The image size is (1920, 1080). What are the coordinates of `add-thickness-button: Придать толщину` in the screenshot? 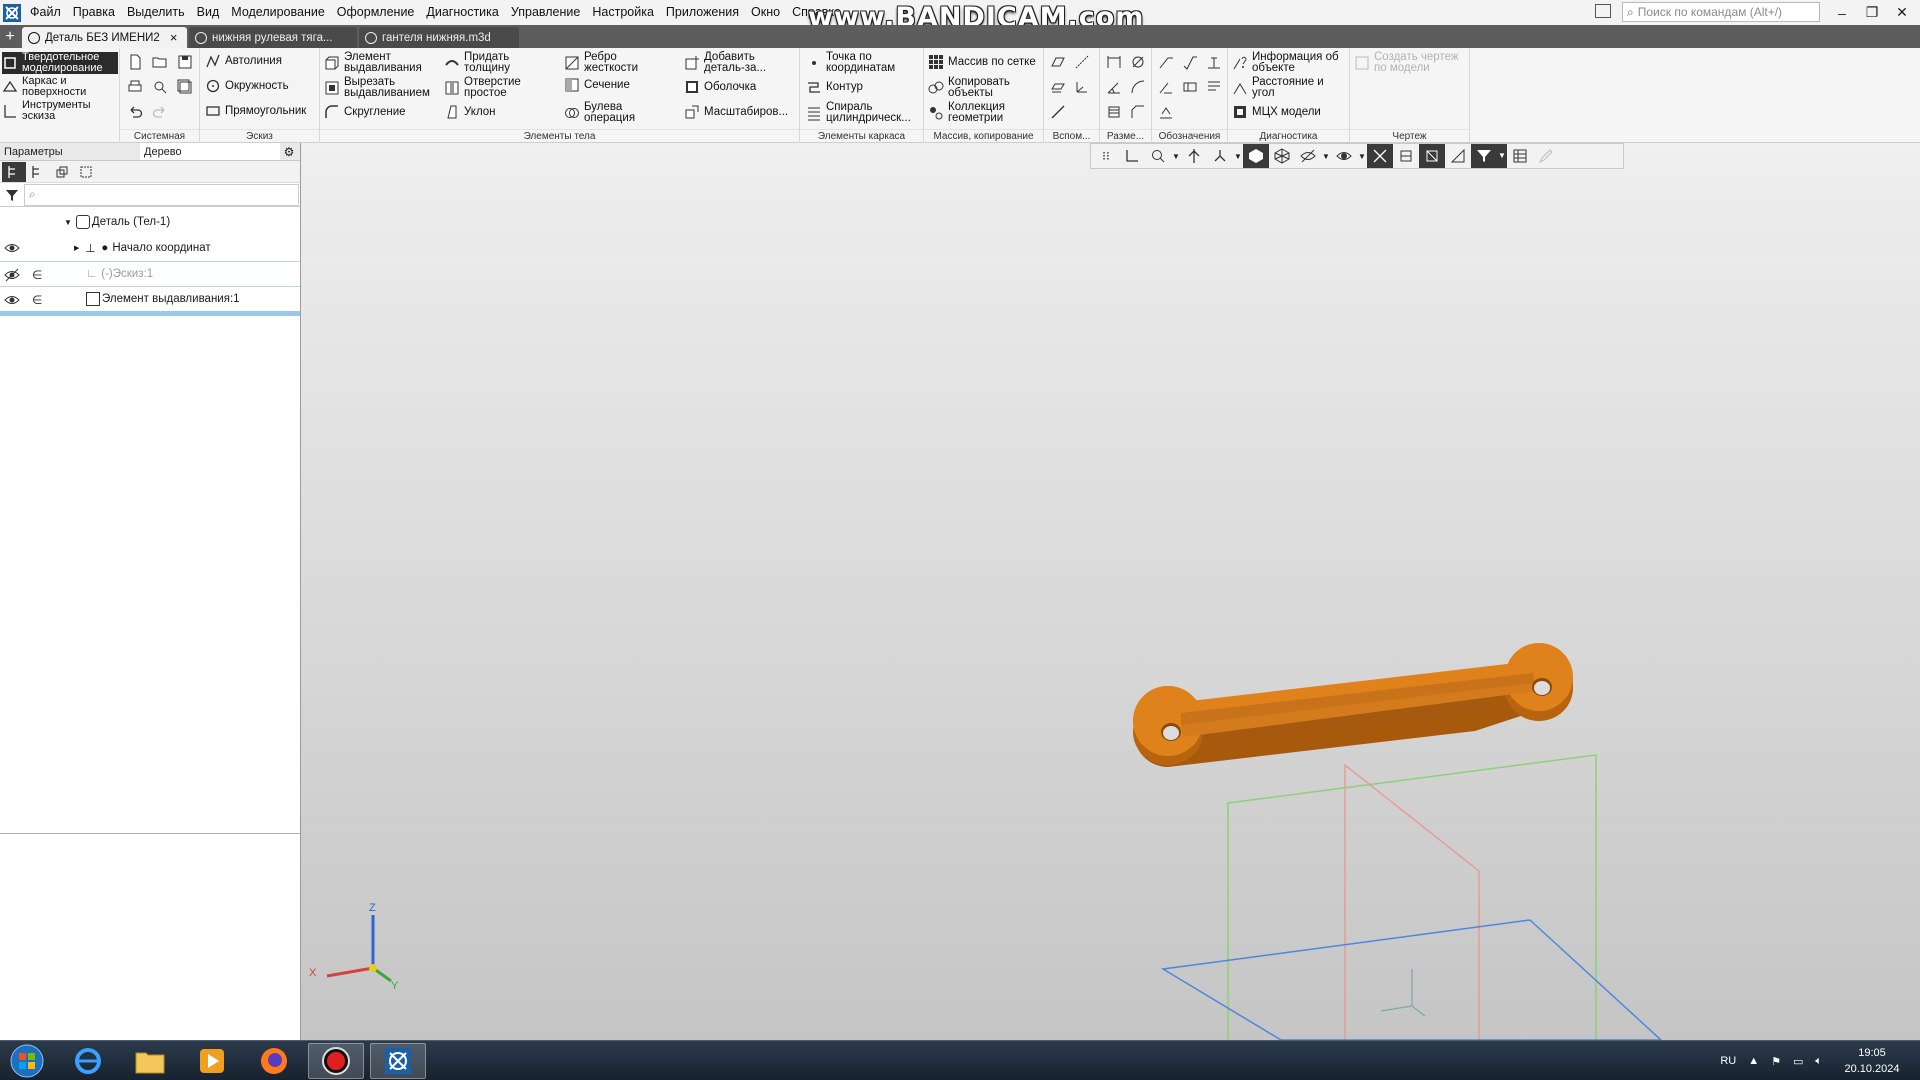 It's located at (484, 62).